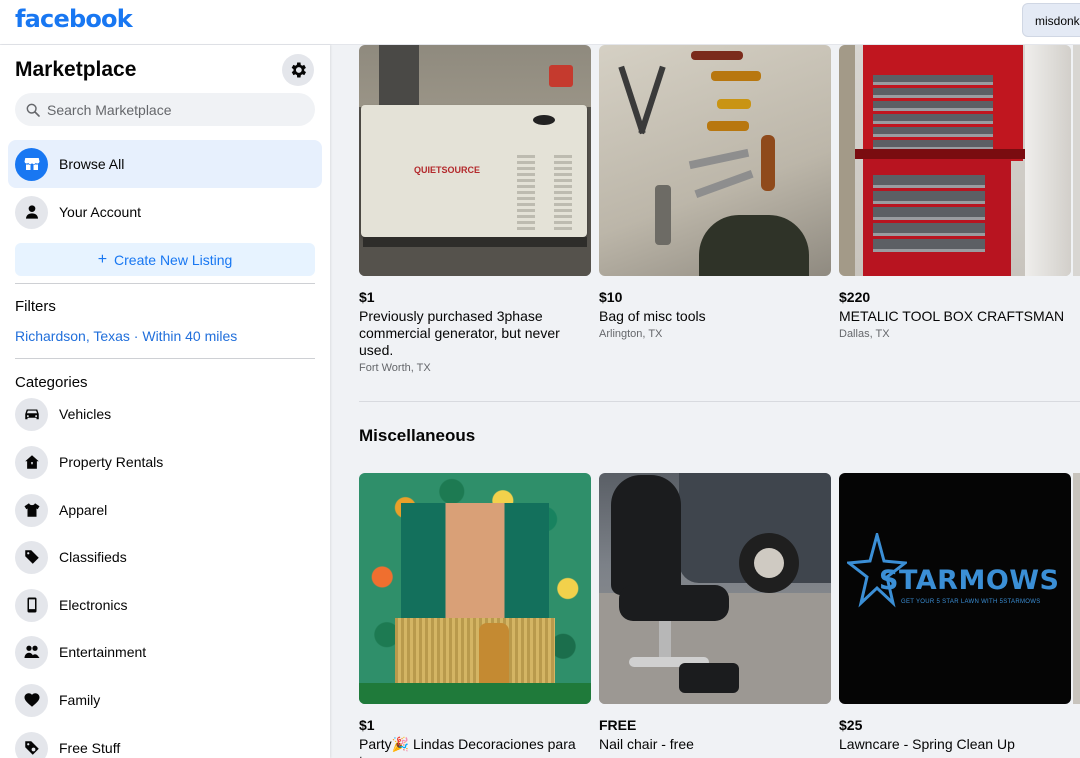 This screenshot has height=758, width=1080. What do you see at coordinates (611, 297) in the screenshot?
I see `listing-price: $10` at bounding box center [611, 297].